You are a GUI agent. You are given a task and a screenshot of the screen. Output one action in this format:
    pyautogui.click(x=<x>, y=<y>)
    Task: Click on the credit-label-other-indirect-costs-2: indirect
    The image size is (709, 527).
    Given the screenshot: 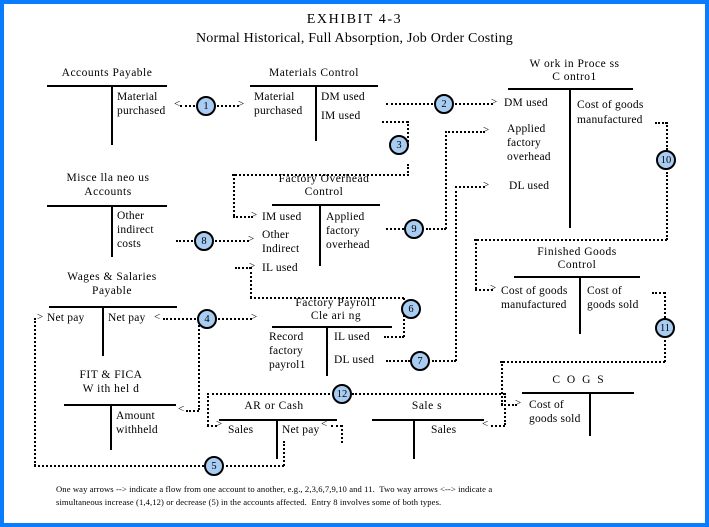 What is the action you would take?
    pyautogui.click(x=135, y=230)
    